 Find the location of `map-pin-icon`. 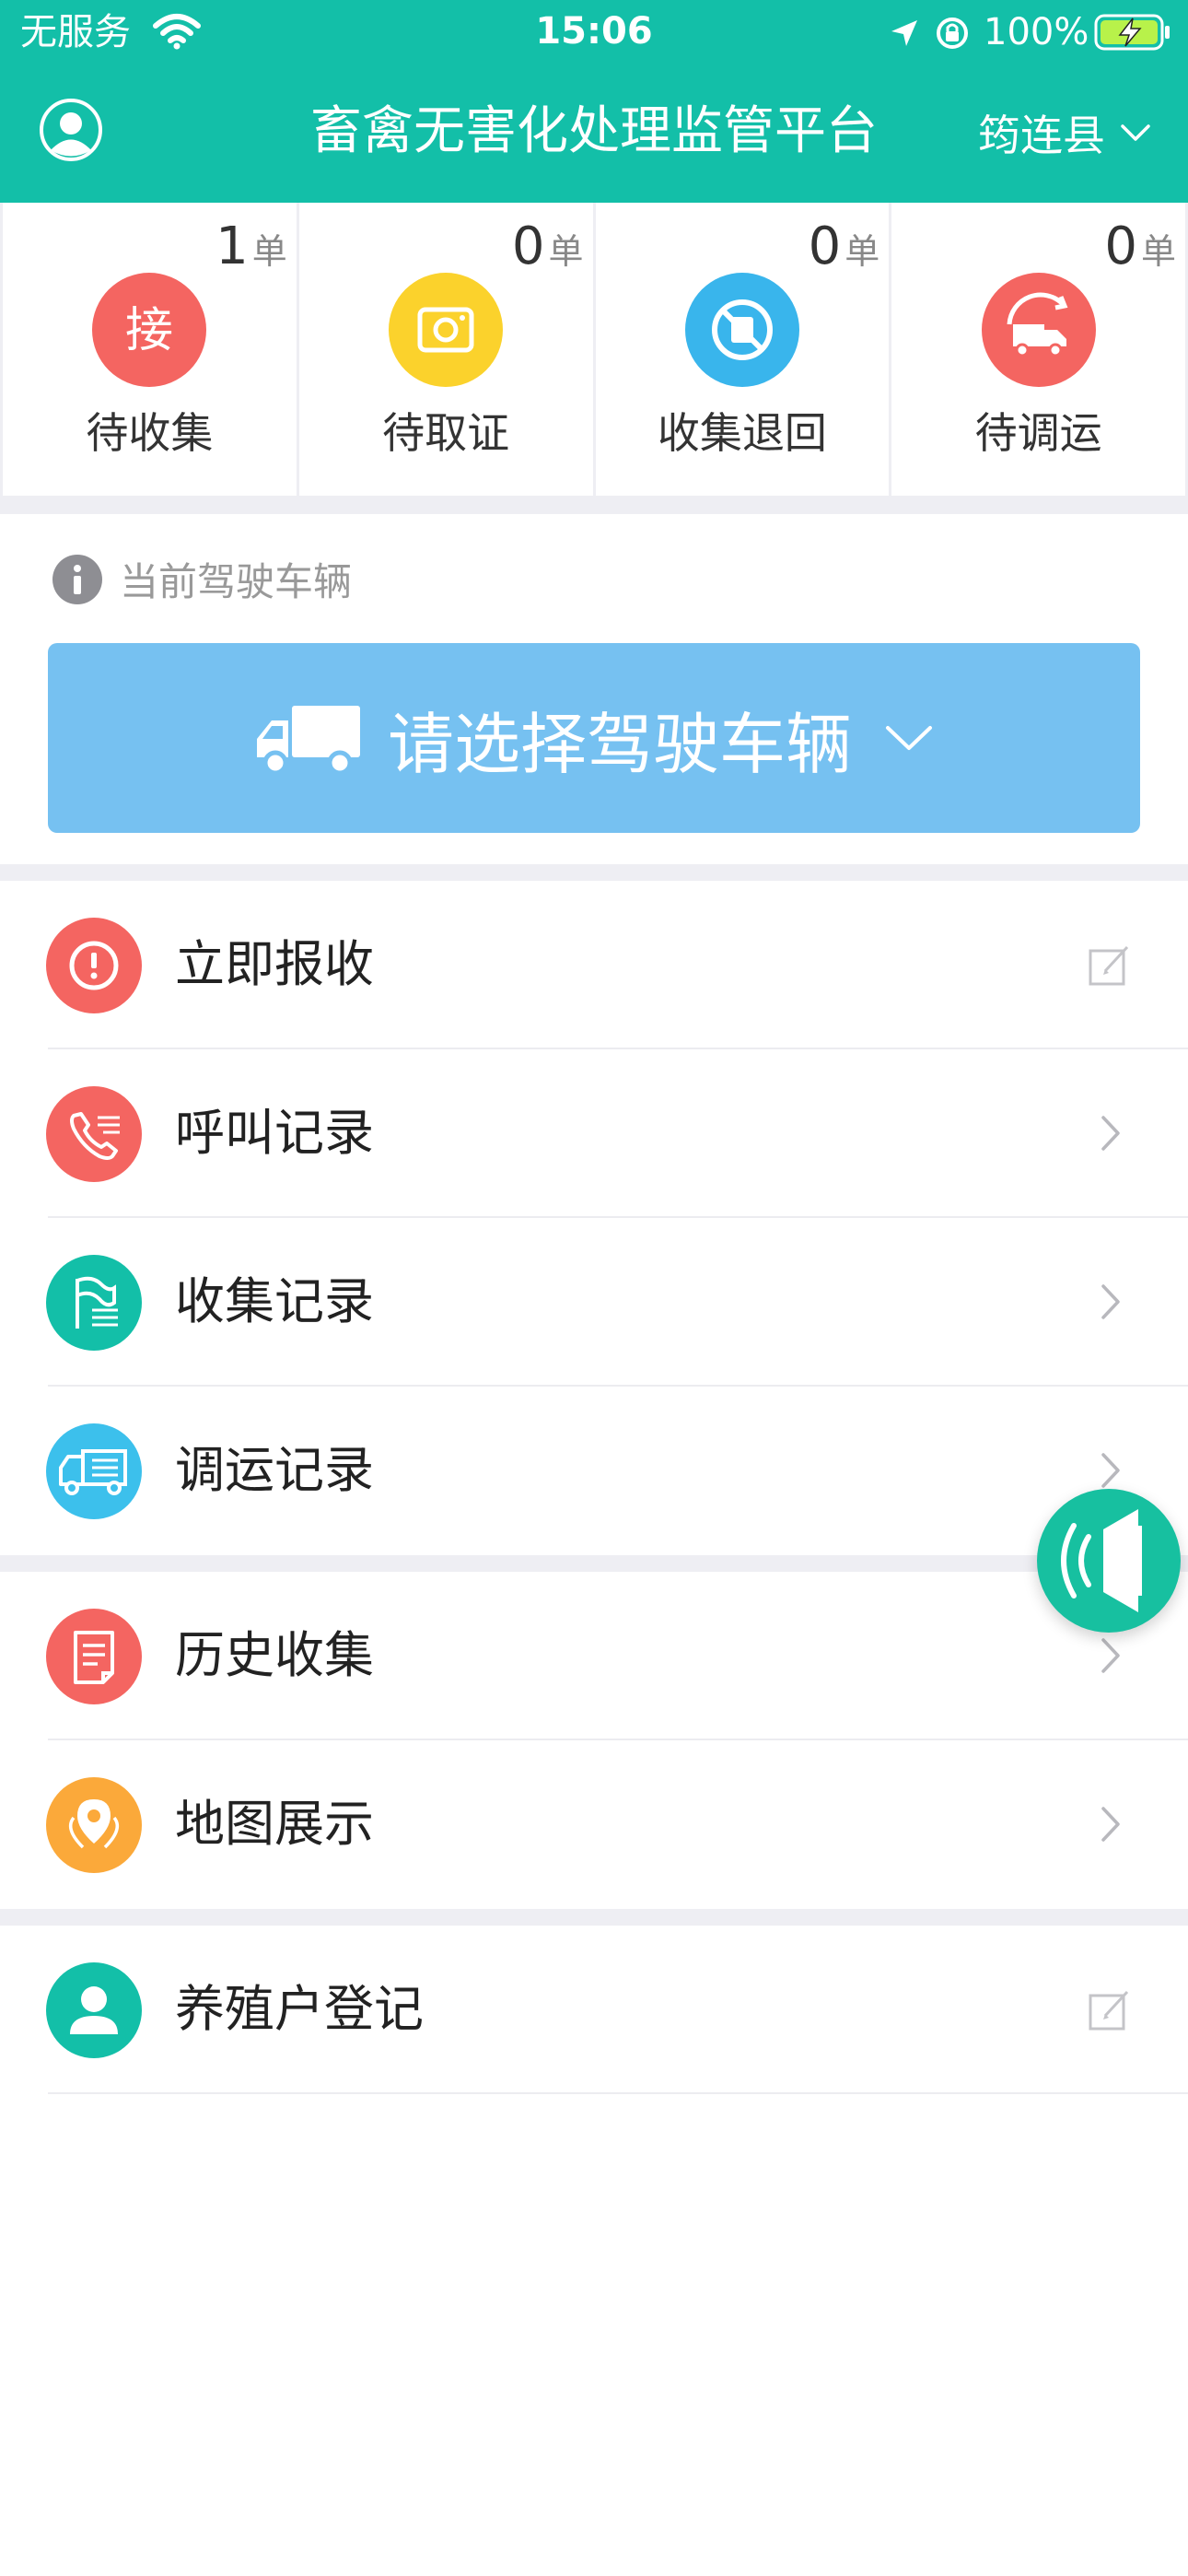

map-pin-icon is located at coordinates (94, 1825).